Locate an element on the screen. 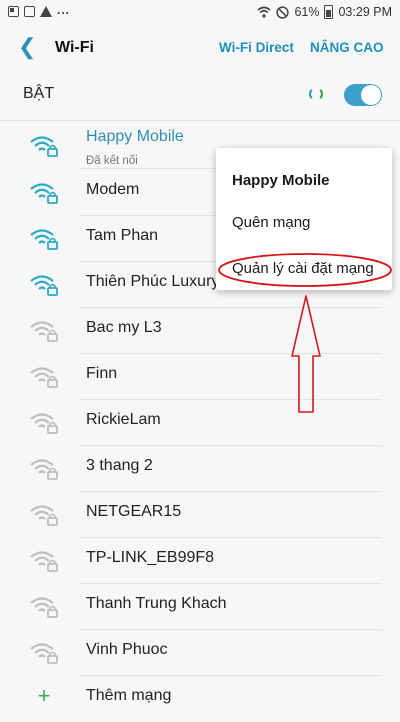 The image size is (400, 722). network-name: Thiên Phúc Luxury is located at coordinates (153, 281).